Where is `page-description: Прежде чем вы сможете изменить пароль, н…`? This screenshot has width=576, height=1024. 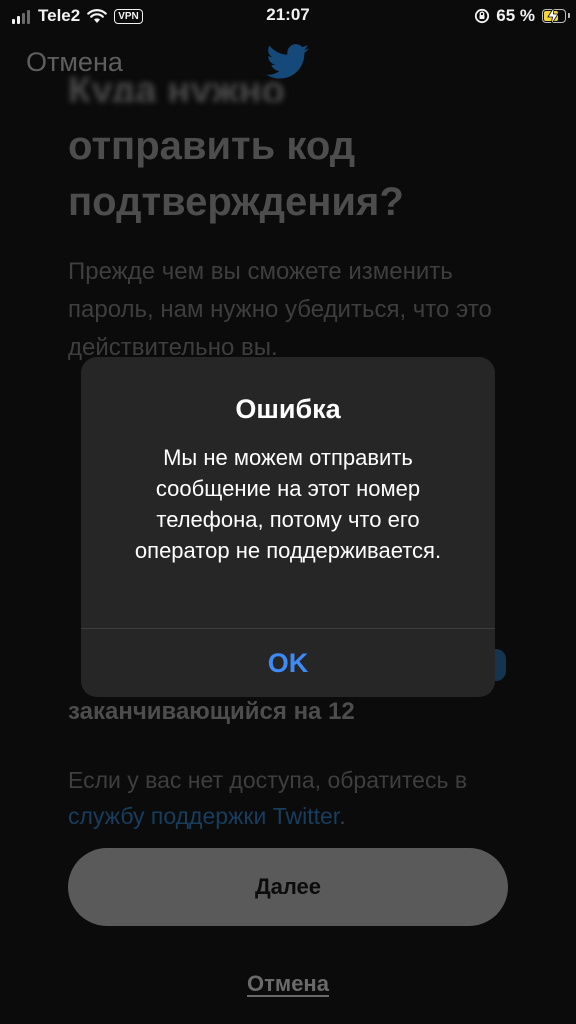
page-description: Прежде чем вы сможете изменить пароль, н… is located at coordinates (280, 309).